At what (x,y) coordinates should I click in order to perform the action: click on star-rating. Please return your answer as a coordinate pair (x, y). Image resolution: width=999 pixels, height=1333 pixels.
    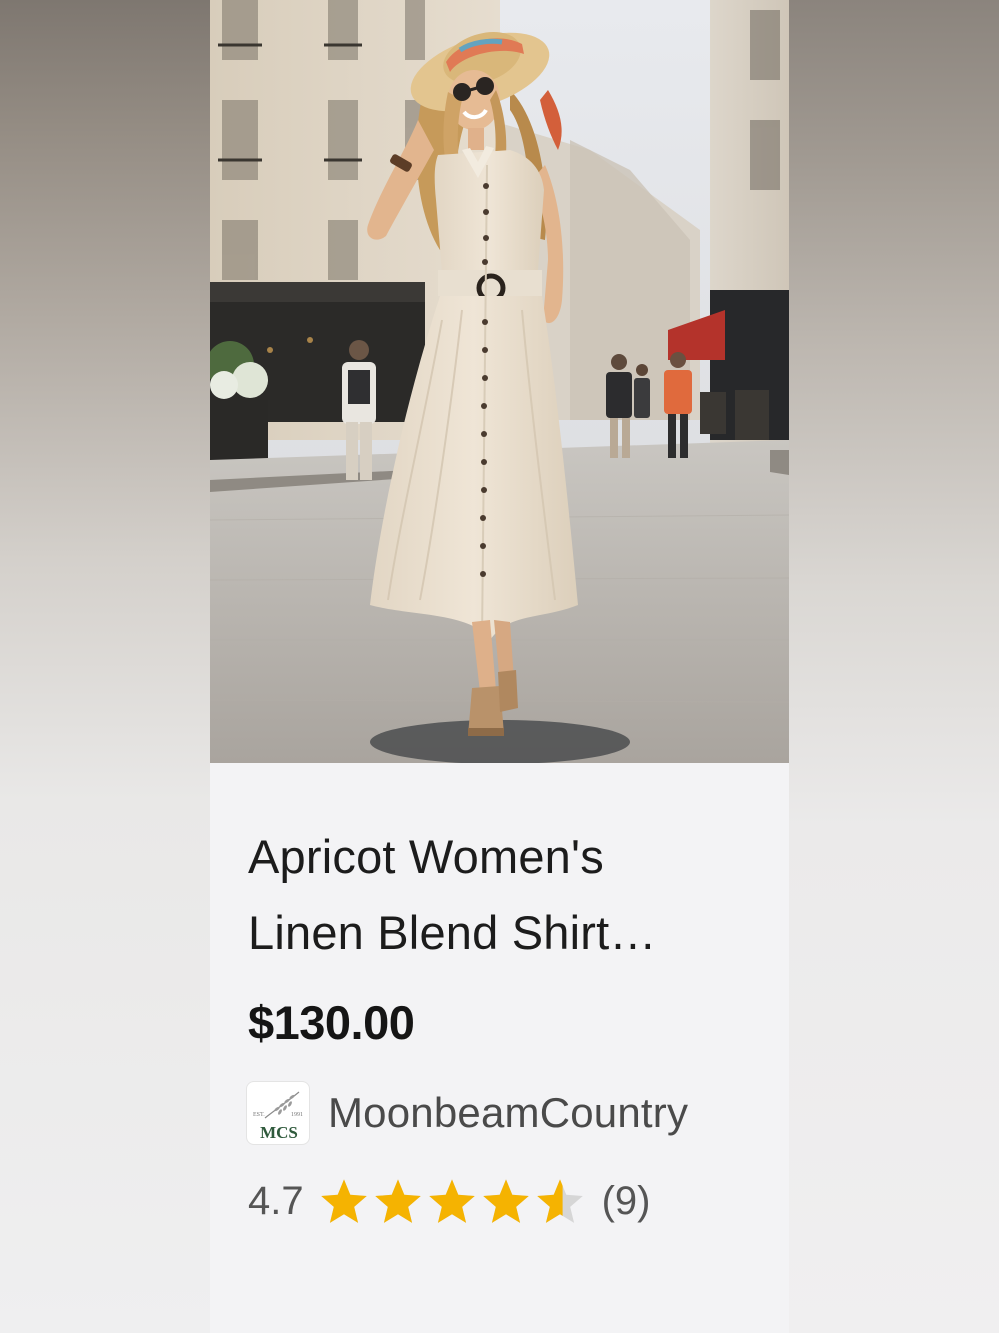
    Looking at the image, I should click on (453, 1201).